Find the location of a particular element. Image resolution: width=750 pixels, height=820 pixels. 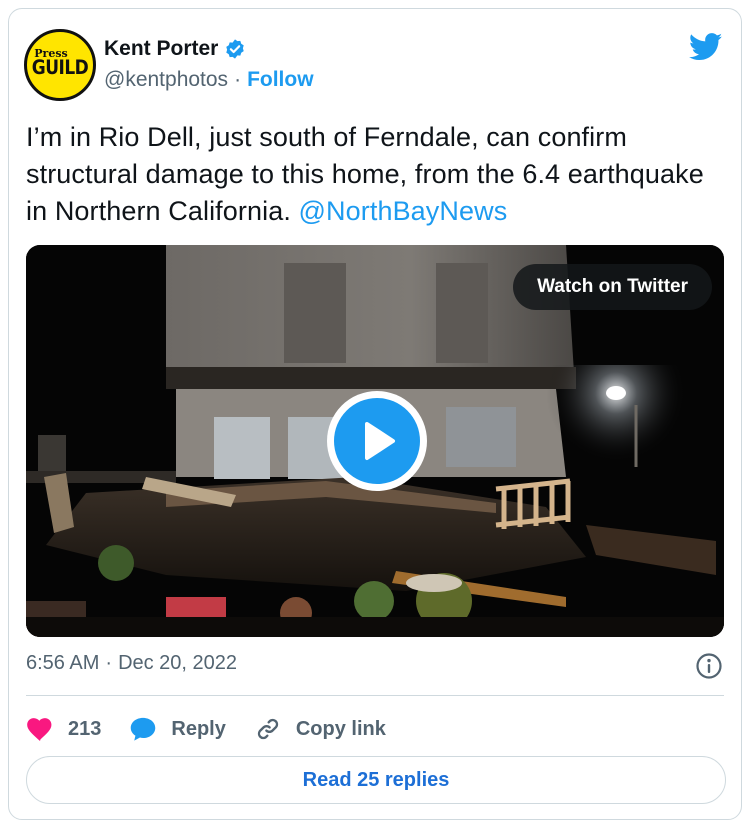

copy-link-action: Copy link is located at coordinates (320, 729).